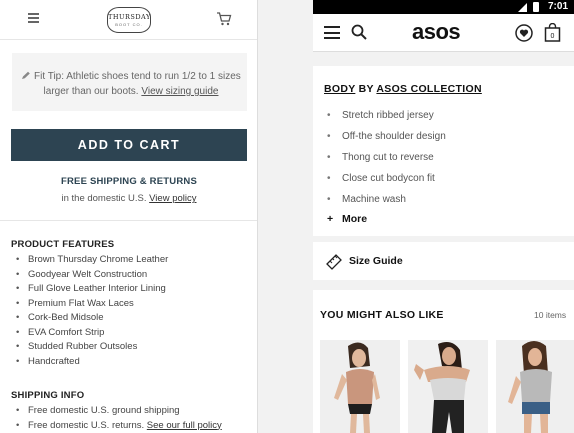 This screenshot has width=574, height=433. I want to click on signal-icon, so click(522, 7).